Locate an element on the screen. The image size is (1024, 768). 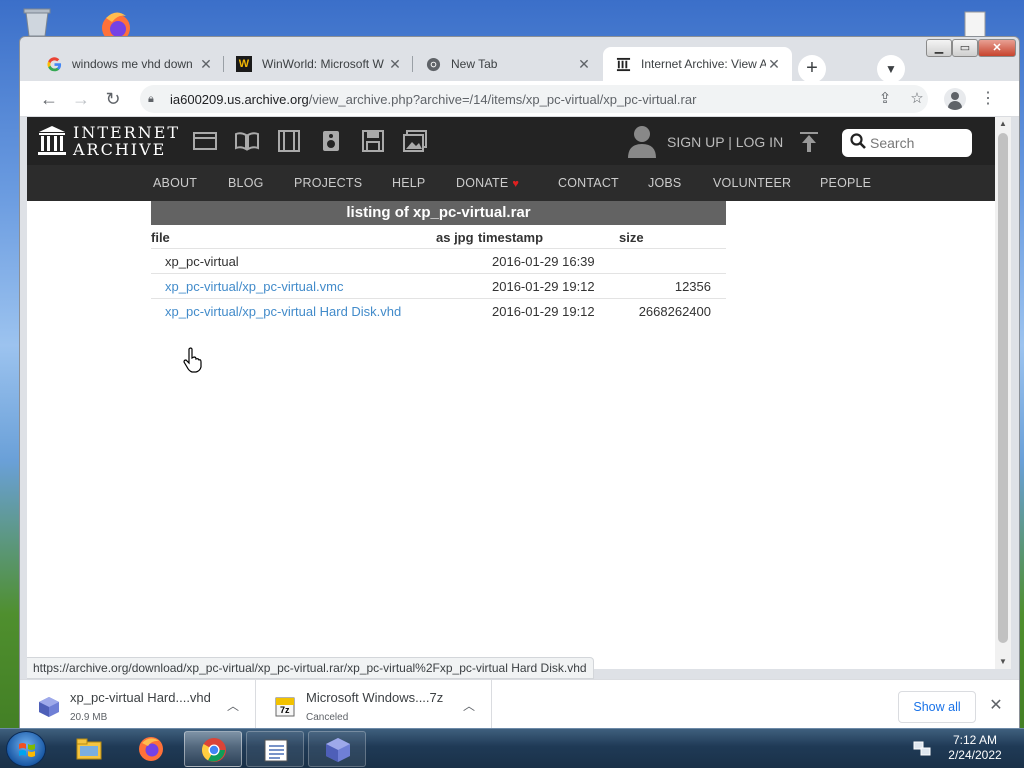
nav-contact: CONTACT is located at coordinates (588, 183).